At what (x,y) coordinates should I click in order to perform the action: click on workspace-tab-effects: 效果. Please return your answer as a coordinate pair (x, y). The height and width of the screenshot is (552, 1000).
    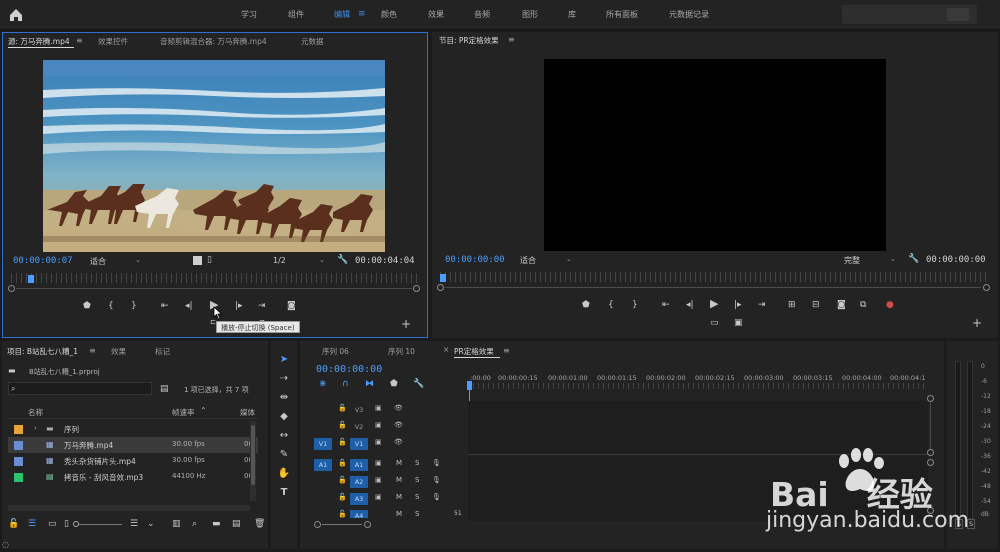
    Looking at the image, I should click on (436, 14).